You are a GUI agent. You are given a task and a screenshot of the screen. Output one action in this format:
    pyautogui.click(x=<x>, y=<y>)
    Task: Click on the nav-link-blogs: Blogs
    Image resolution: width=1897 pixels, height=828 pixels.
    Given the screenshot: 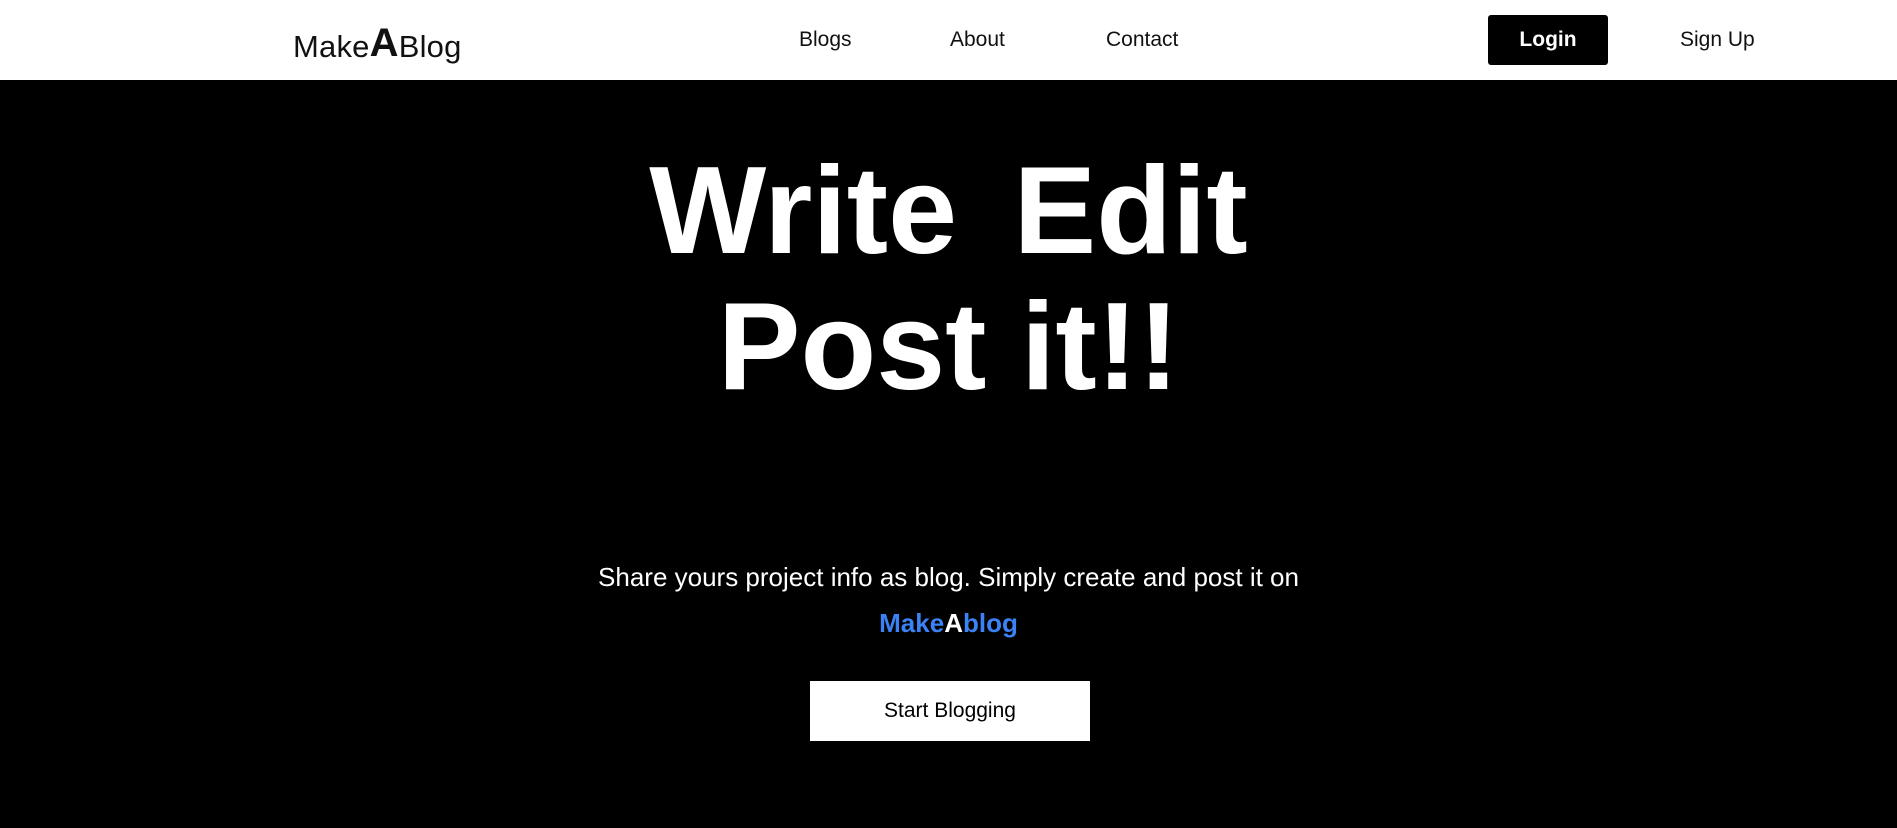 What is the action you would take?
    pyautogui.click(x=825, y=40)
    